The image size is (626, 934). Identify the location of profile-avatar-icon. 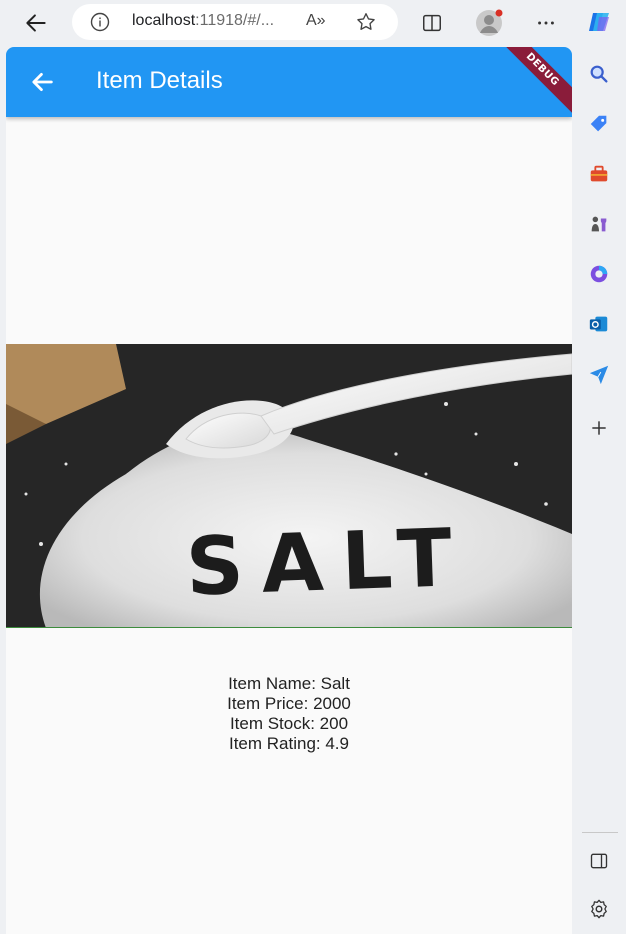
(489, 23).